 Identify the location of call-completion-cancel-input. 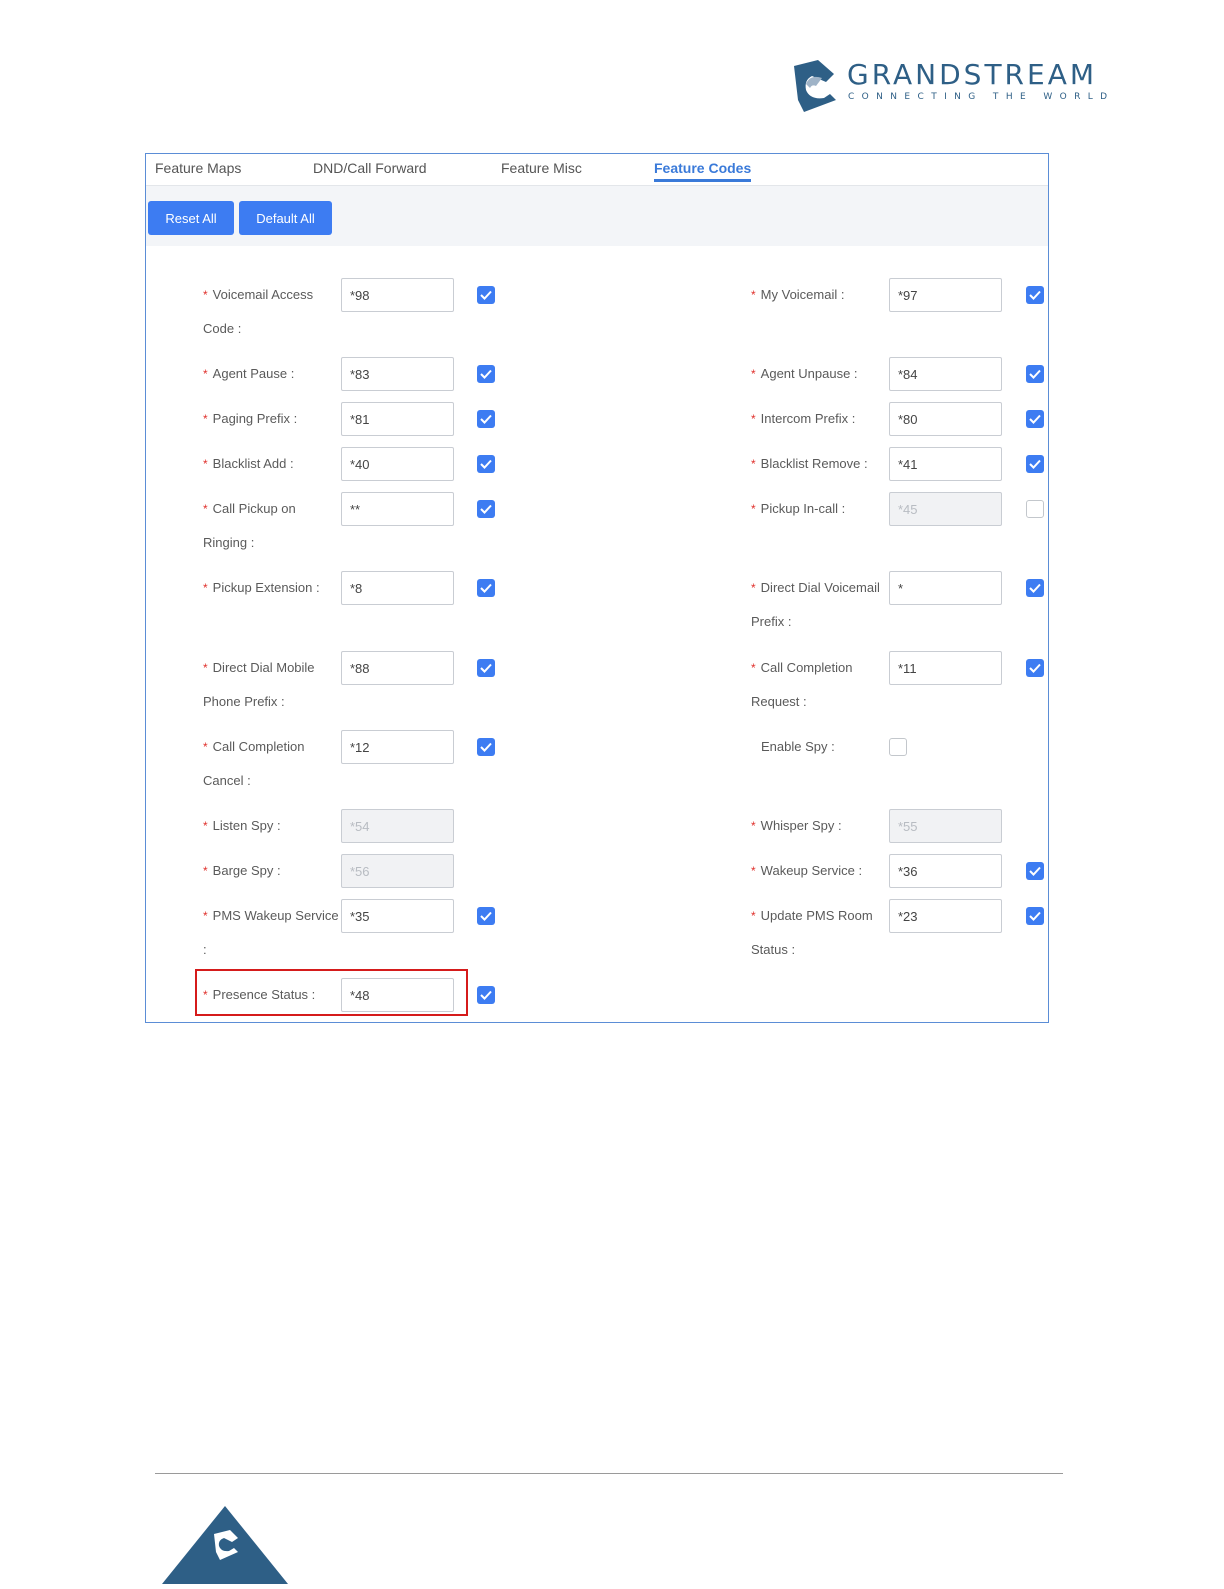
(397, 747).